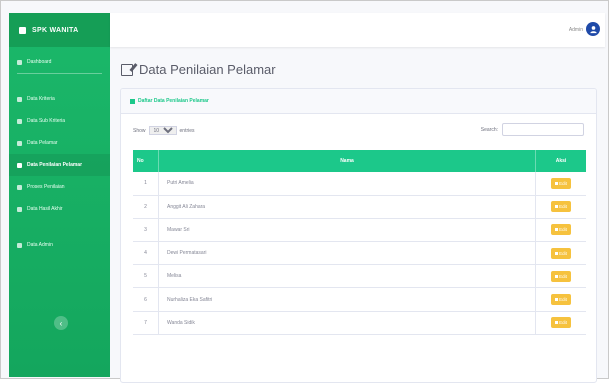  I want to click on avatar, so click(593, 29).